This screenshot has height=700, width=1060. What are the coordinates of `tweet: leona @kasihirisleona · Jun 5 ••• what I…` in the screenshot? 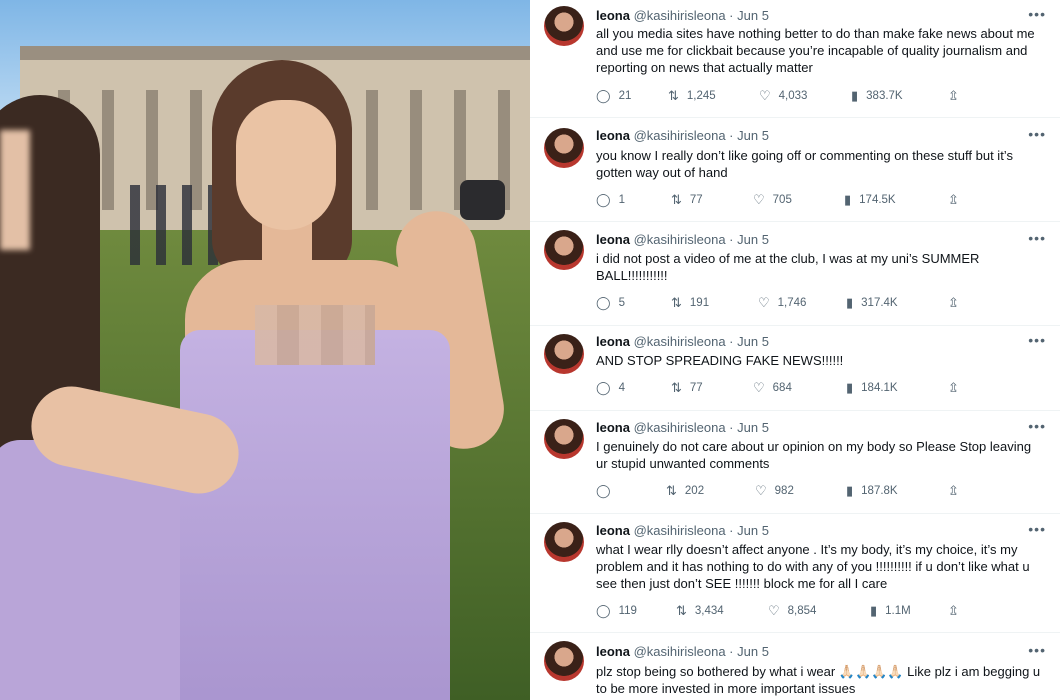 It's located at (795, 573).